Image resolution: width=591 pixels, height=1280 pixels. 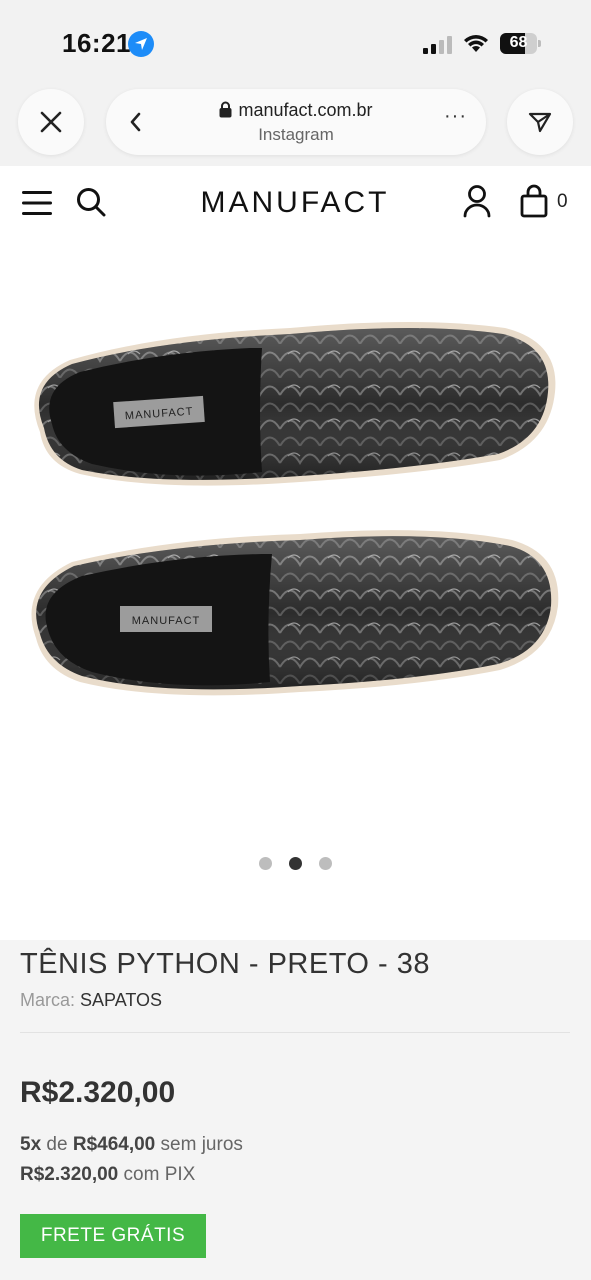 I want to click on close-browser-button, so click(x=51, y=122).